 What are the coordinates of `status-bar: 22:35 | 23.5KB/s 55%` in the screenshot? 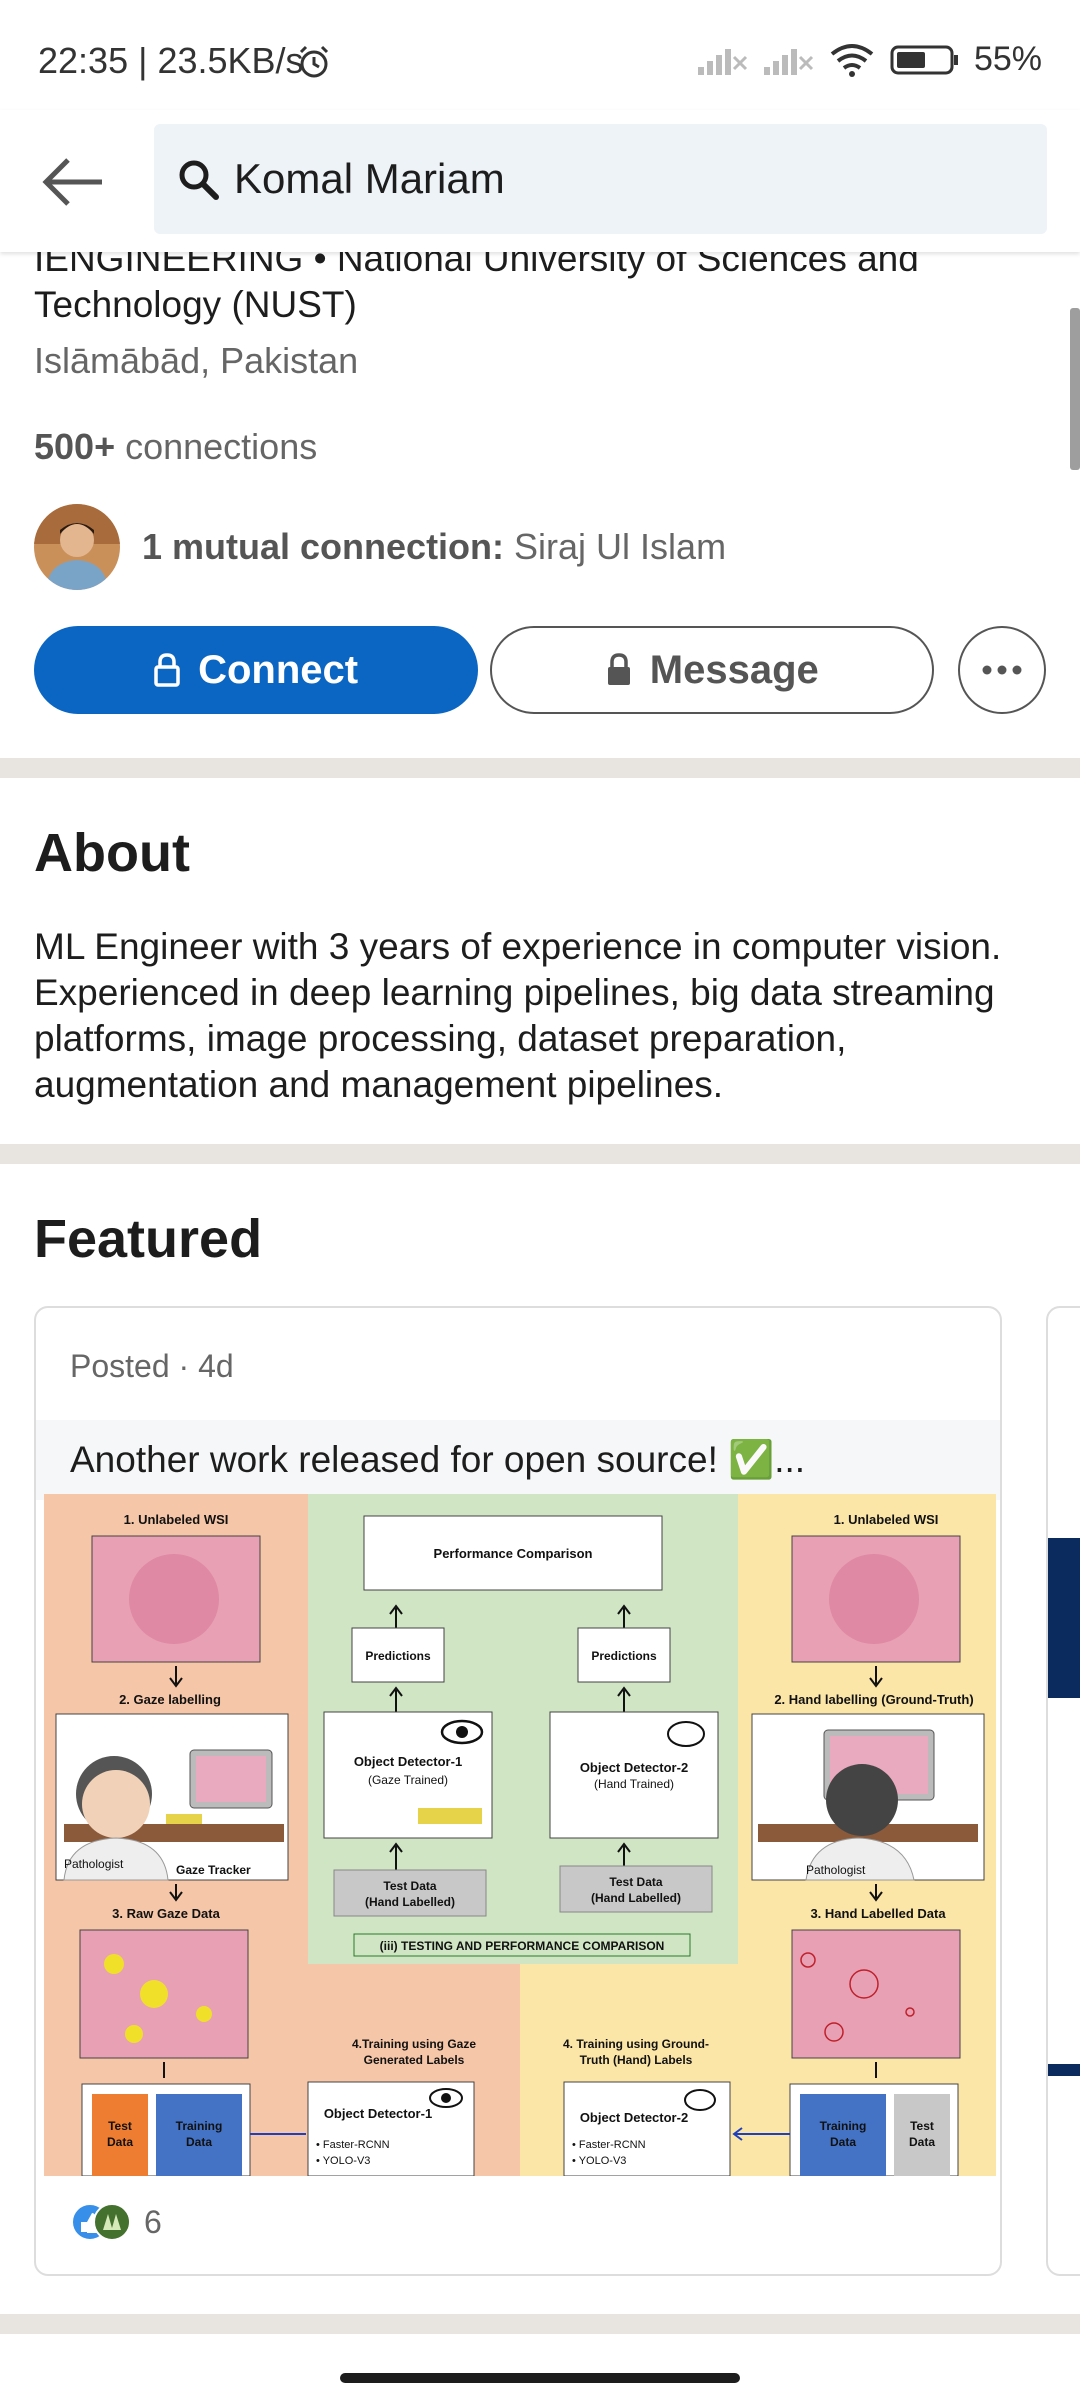 It's located at (540, 60).